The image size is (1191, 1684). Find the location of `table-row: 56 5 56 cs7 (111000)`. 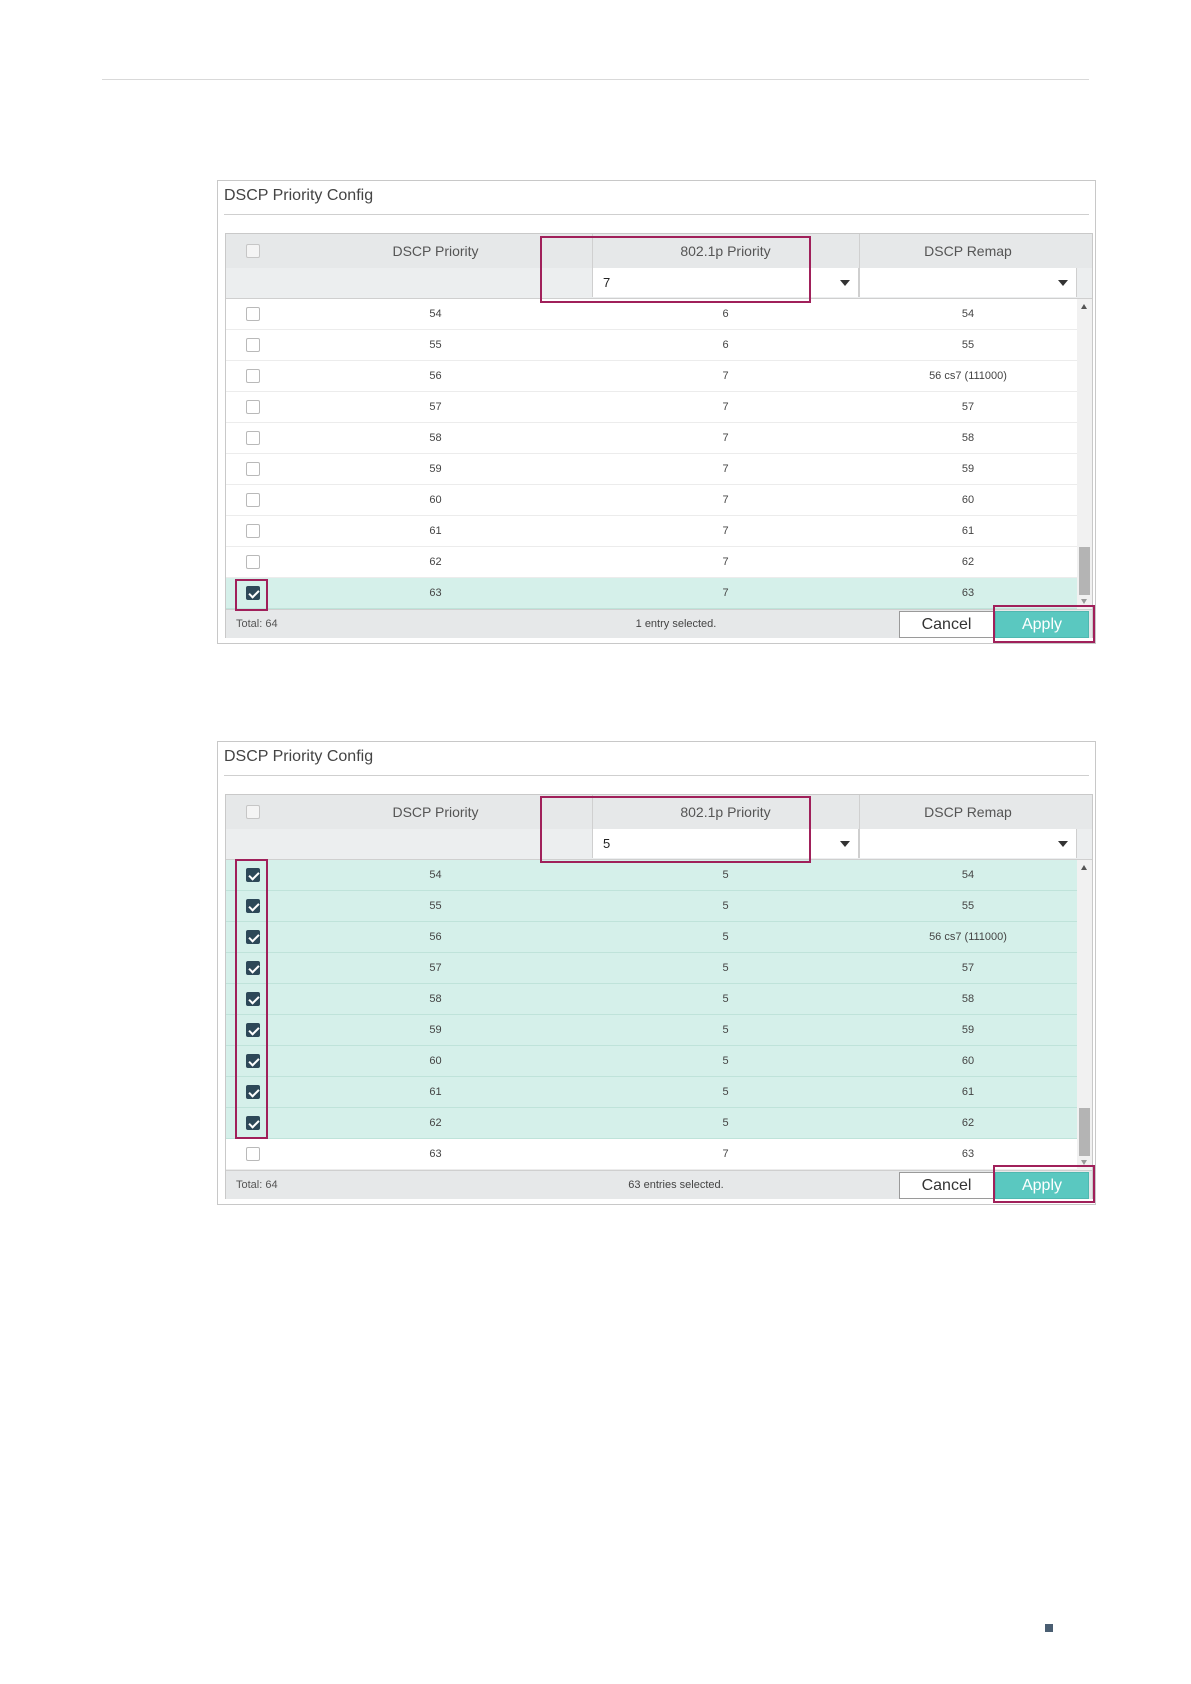

table-row: 56 5 56 cs7 (111000) is located at coordinates (651, 937).